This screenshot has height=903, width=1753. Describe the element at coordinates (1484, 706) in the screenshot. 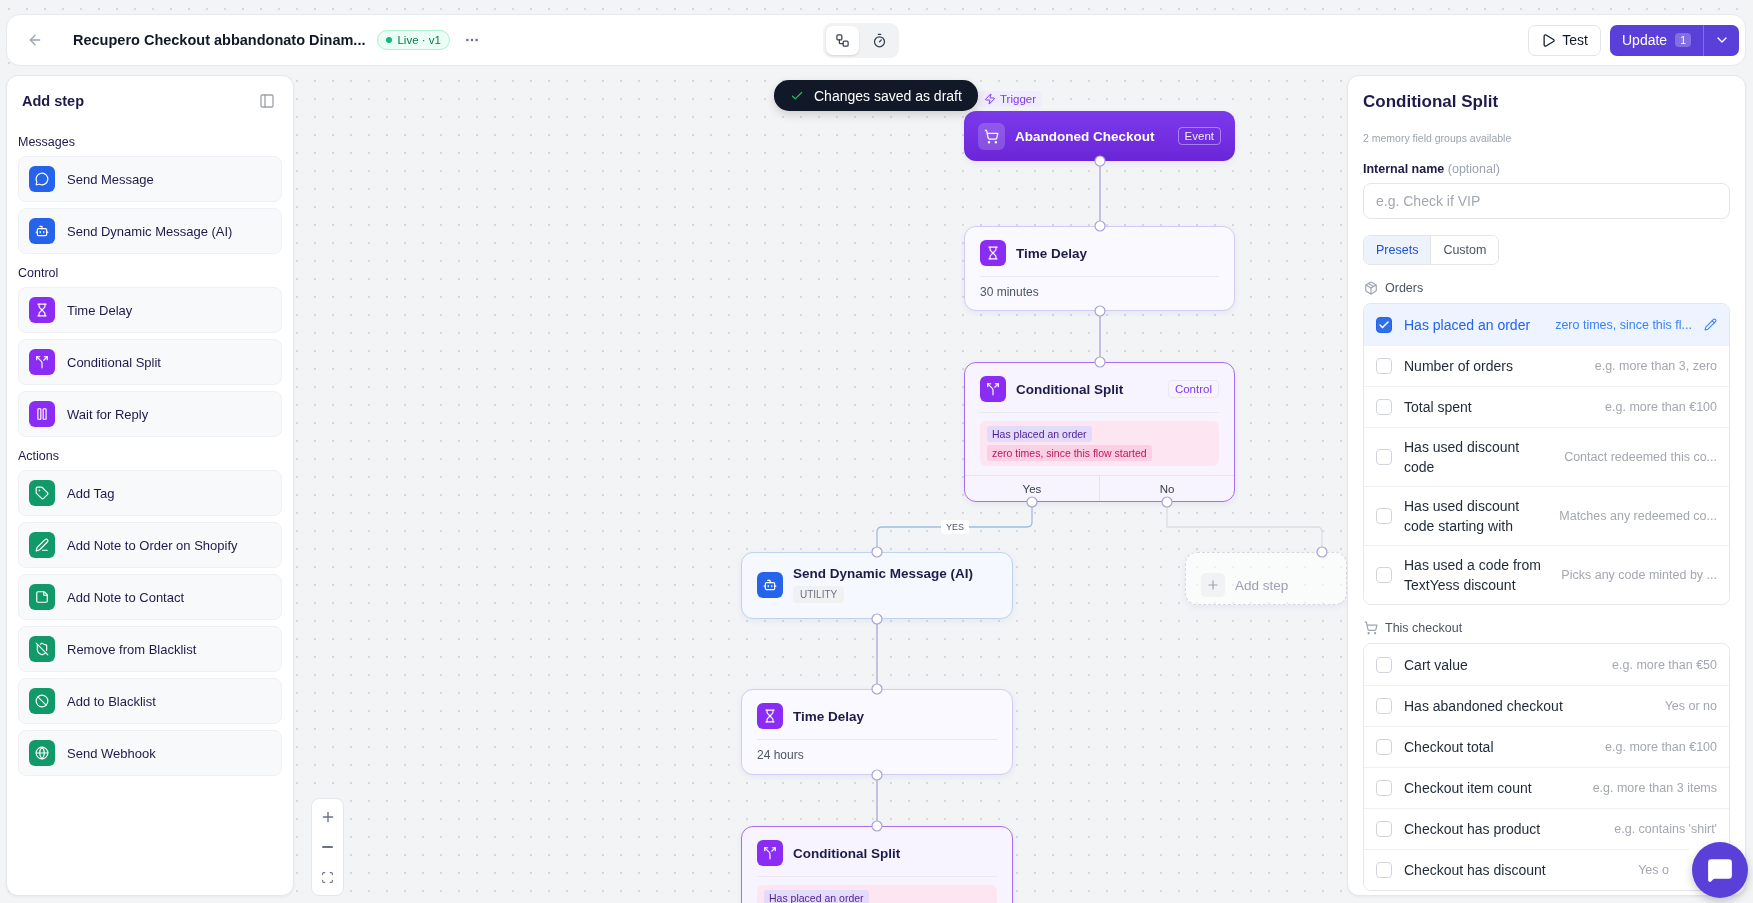

I see `option-label: Has abandoned checkout` at that location.